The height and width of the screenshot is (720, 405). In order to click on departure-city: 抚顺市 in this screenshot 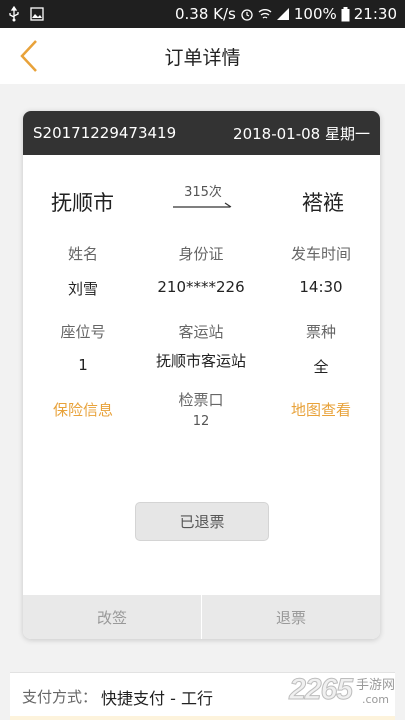, I will do `click(82, 203)`.